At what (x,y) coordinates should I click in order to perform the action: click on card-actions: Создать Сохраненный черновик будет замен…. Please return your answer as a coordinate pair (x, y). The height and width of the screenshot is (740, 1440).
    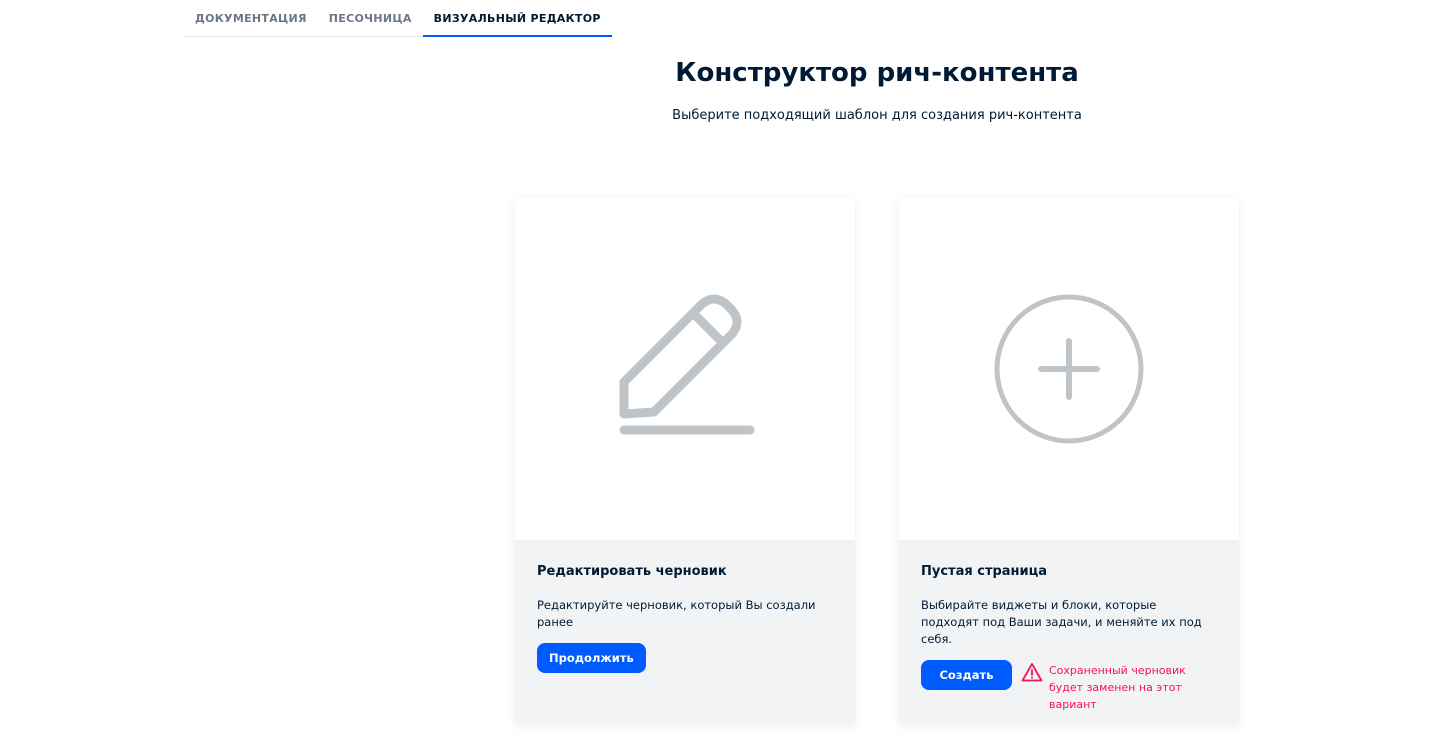
    Looking at the image, I should click on (1069, 686).